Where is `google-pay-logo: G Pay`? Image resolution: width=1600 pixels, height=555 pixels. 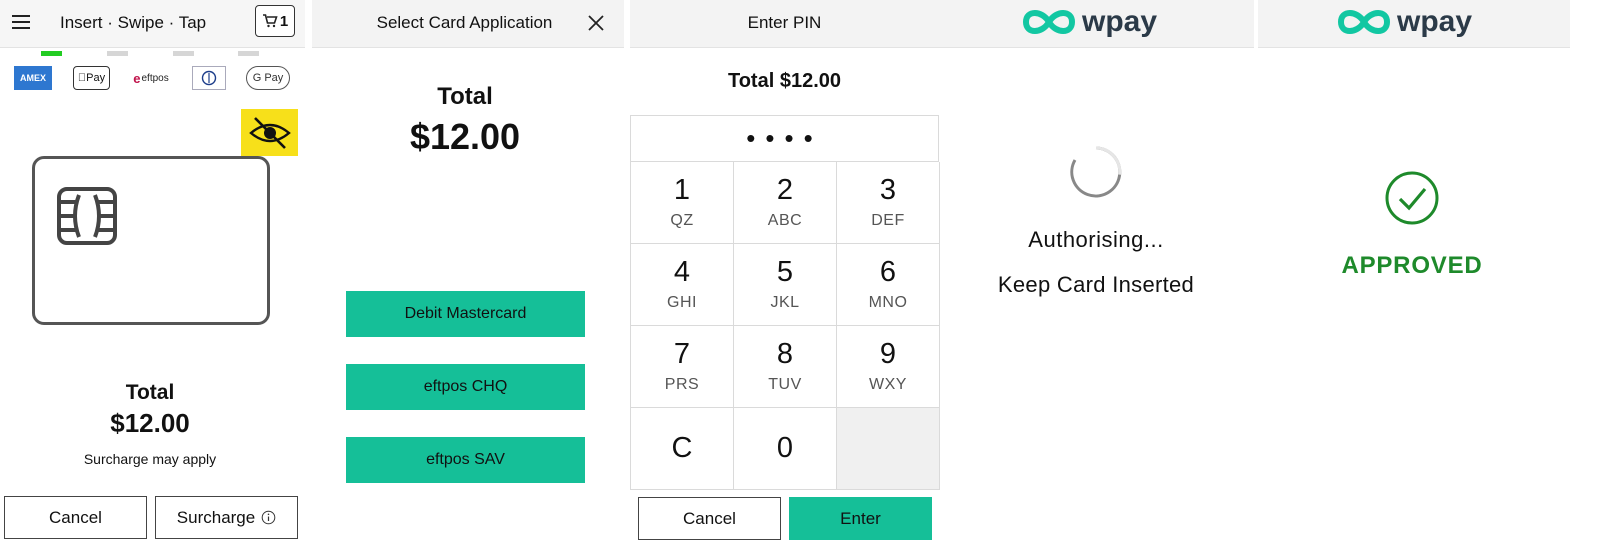
google-pay-logo: G Pay is located at coordinates (268, 78).